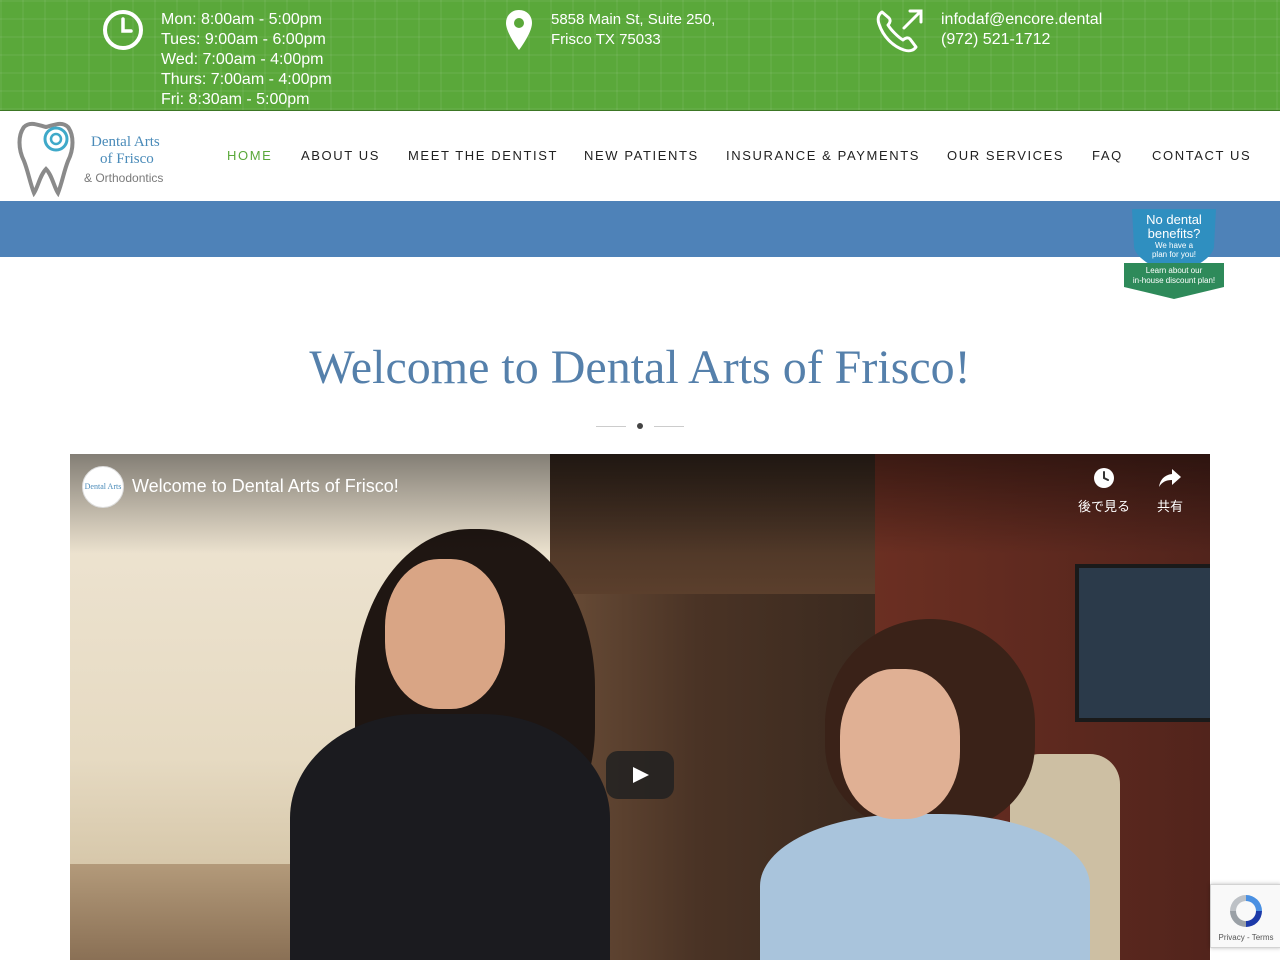 This screenshot has width=1280, height=960. Describe the element at coordinates (633, 19) in the screenshot. I see `address-line-1: 5858 Main St, Suite 250,` at that location.